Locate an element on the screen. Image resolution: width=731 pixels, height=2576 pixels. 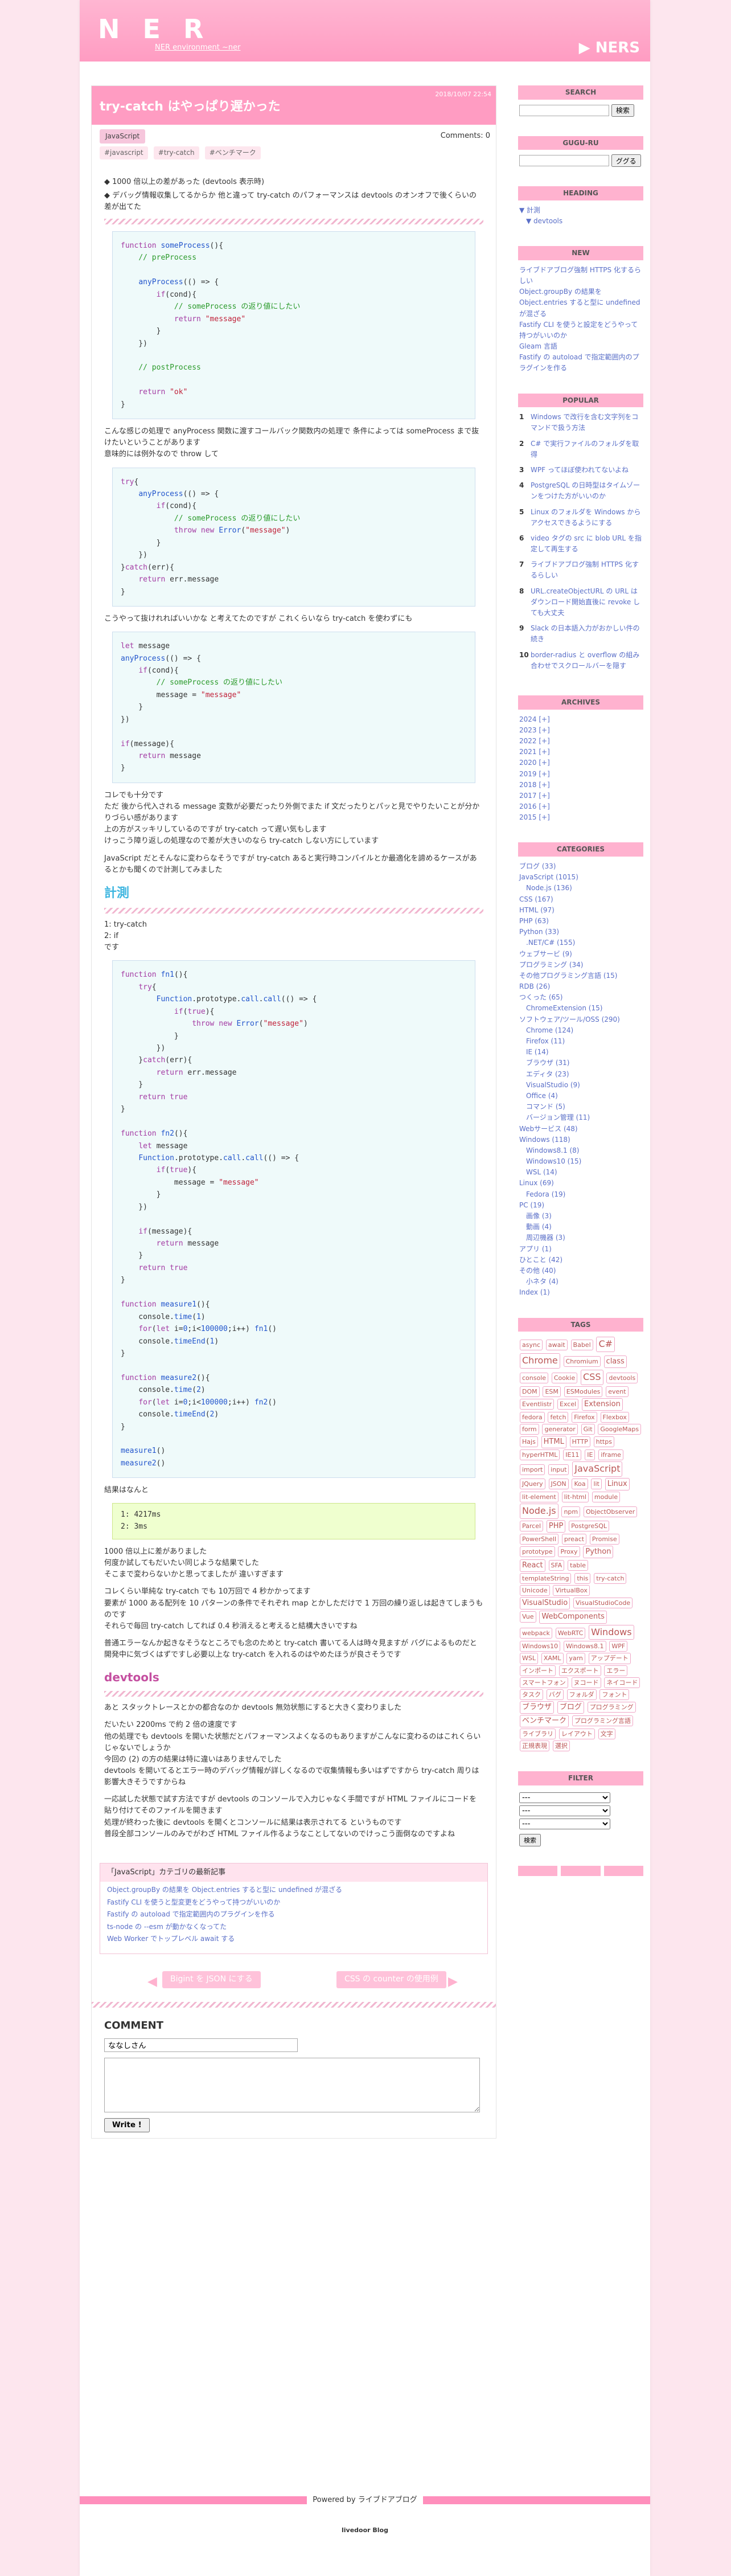
tag-cloud-item: フォント is located at coordinates (614, 1694).